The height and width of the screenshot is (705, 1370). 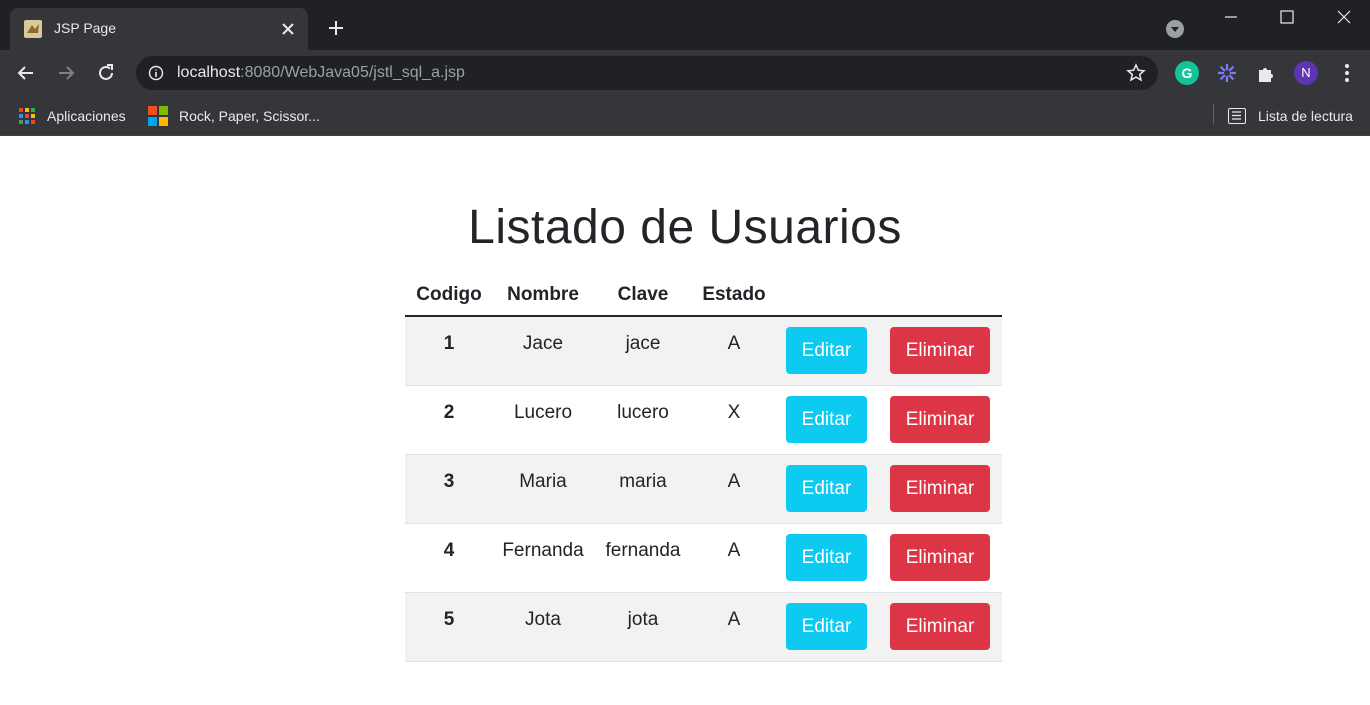 I want to click on cell-nombre: Jace, so click(x=543, y=351).